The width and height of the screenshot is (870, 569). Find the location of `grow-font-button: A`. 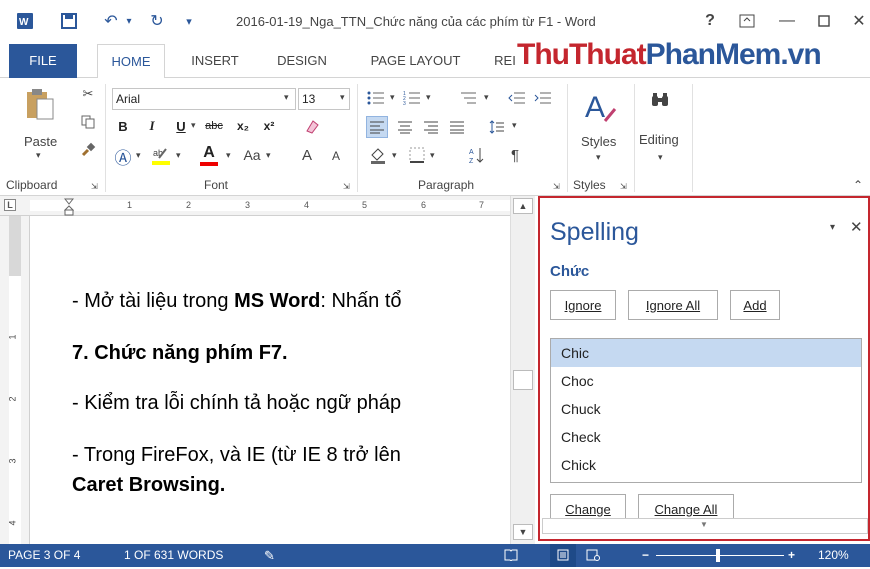

grow-font-button: A is located at coordinates (307, 155).